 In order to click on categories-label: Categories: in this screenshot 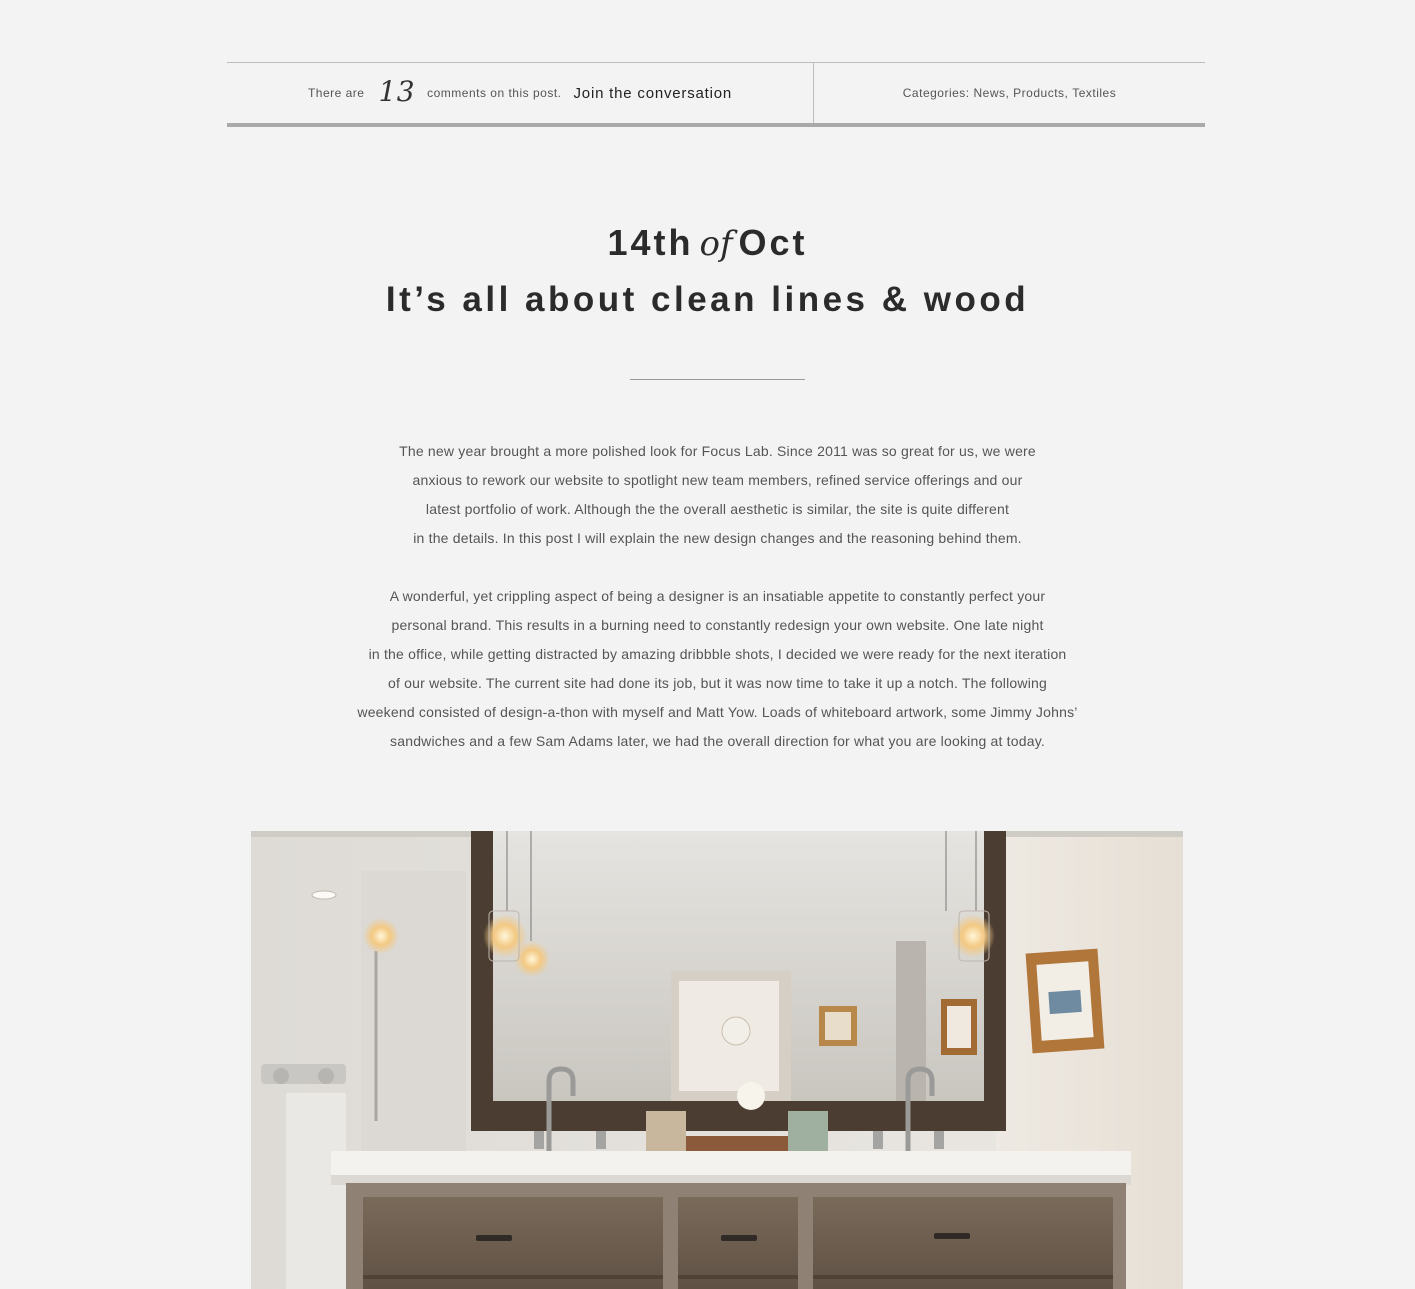, I will do `click(936, 93)`.